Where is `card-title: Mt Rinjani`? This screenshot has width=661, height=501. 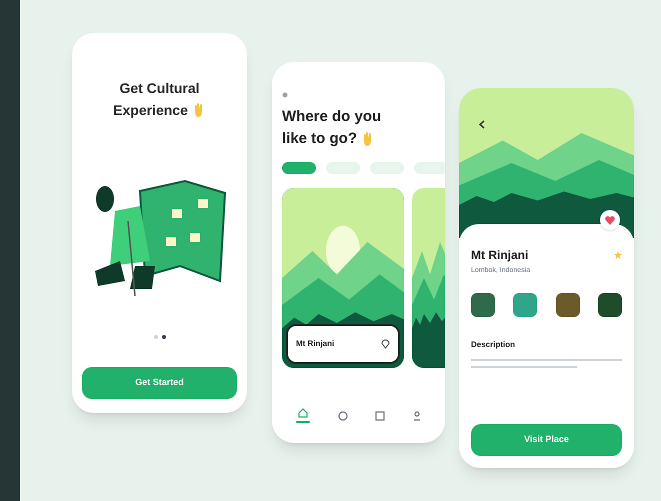
card-title: Mt Rinjani is located at coordinates (315, 344).